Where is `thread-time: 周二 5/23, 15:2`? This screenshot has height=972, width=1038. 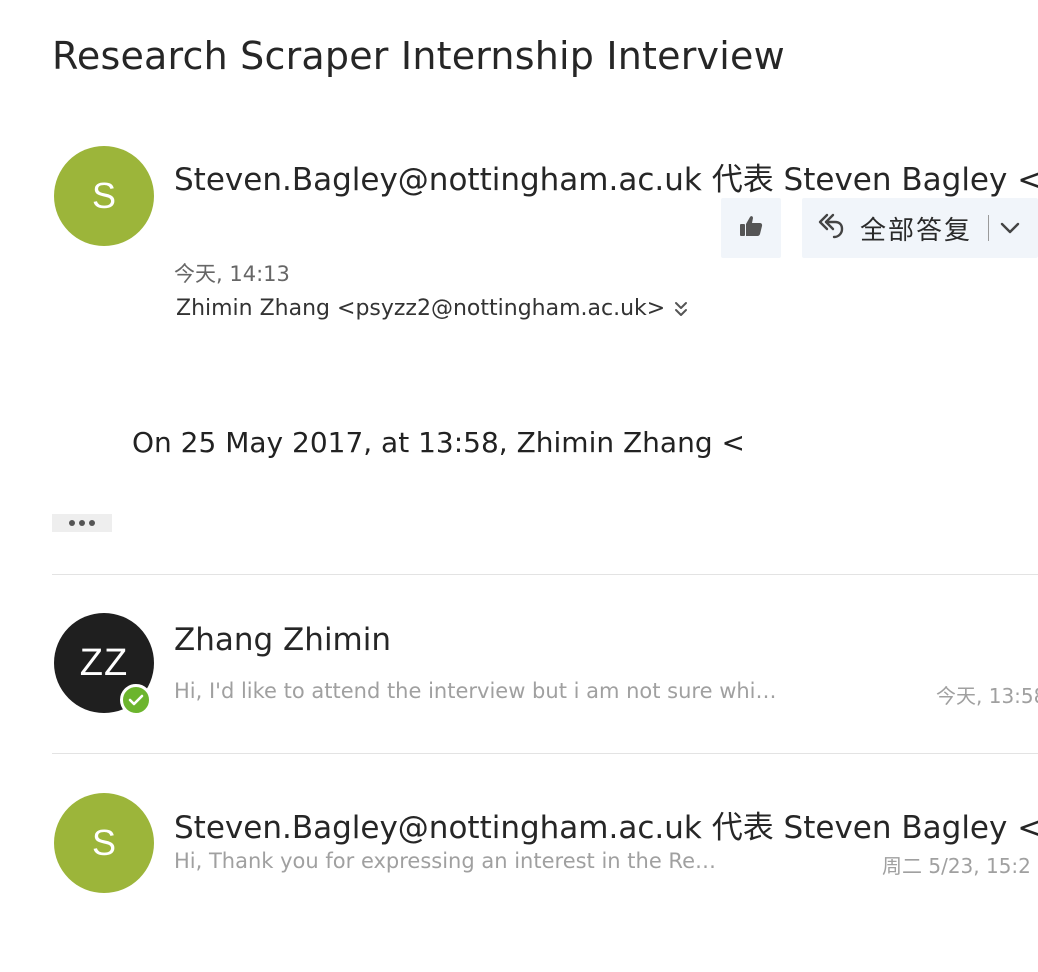
thread-time: 周二 5/23, 15:2 is located at coordinates (956, 866).